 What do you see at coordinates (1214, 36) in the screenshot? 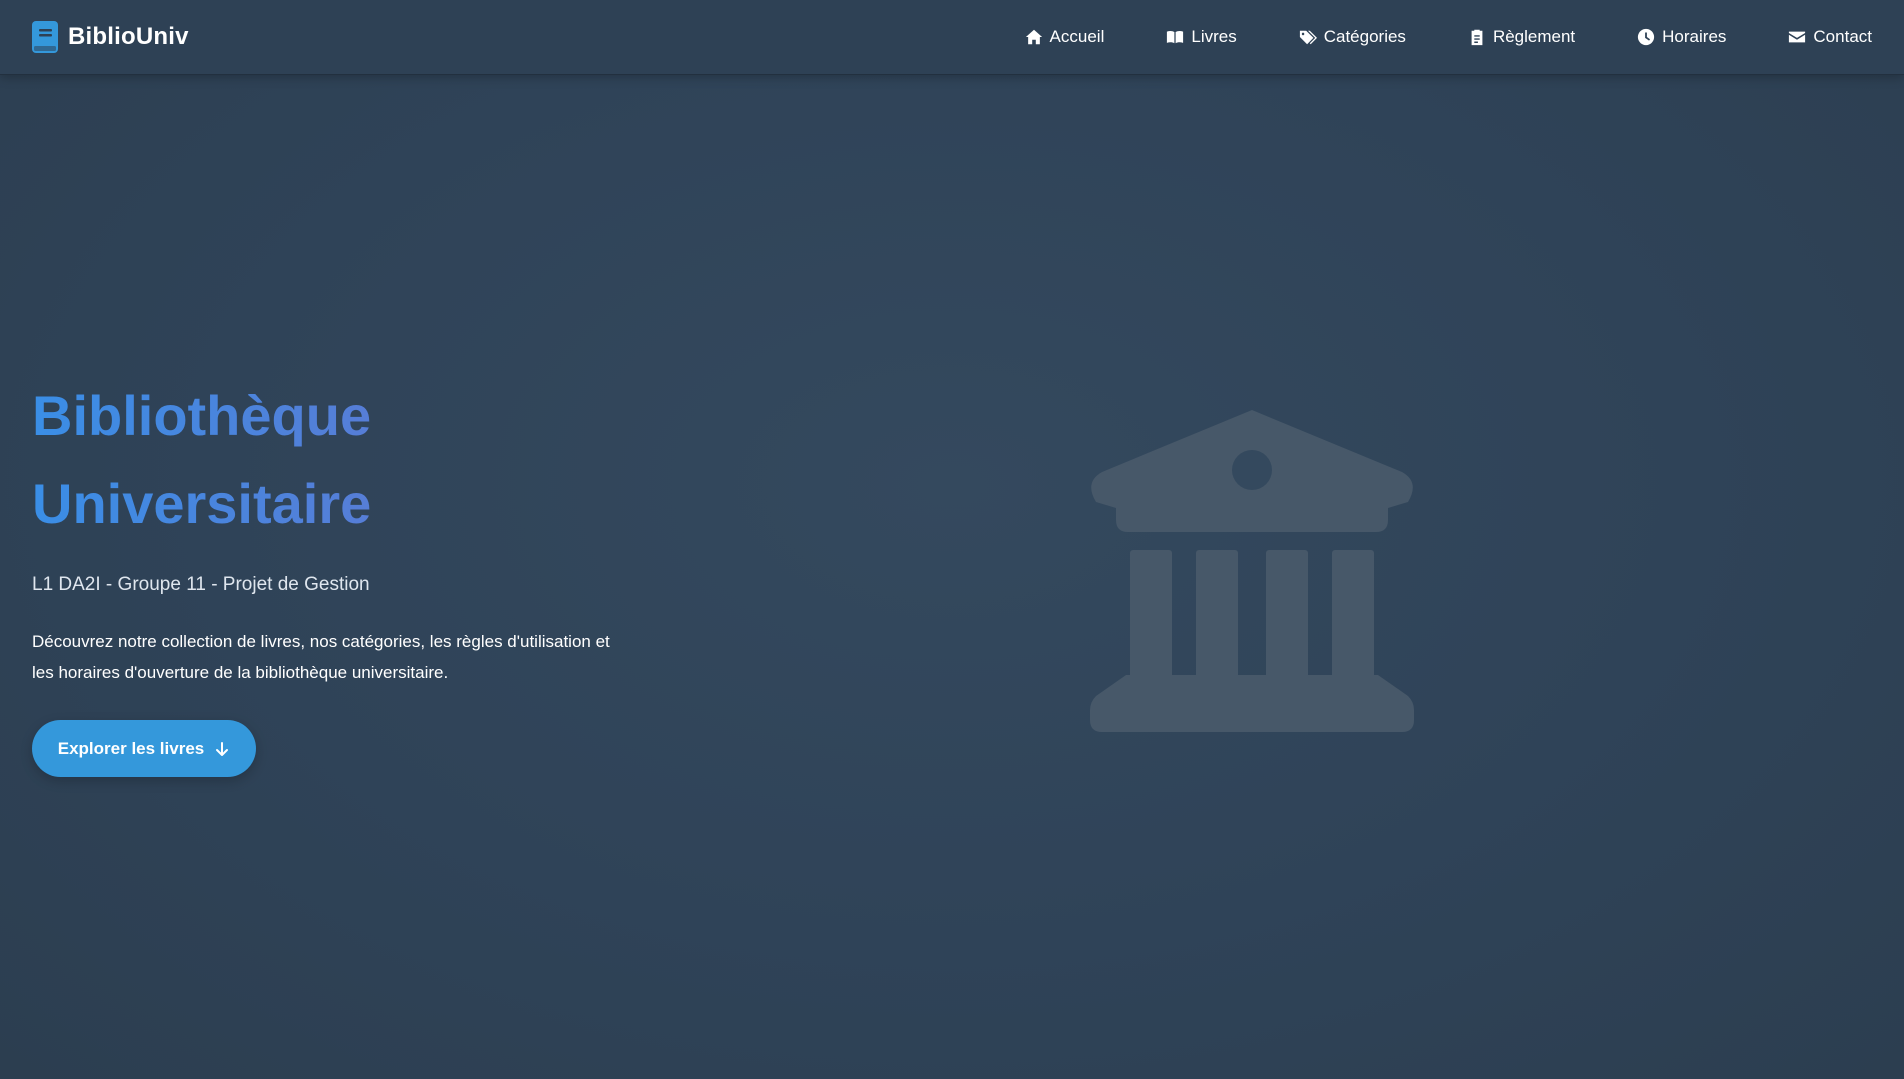
I see `nav-item-label: Livres` at bounding box center [1214, 36].